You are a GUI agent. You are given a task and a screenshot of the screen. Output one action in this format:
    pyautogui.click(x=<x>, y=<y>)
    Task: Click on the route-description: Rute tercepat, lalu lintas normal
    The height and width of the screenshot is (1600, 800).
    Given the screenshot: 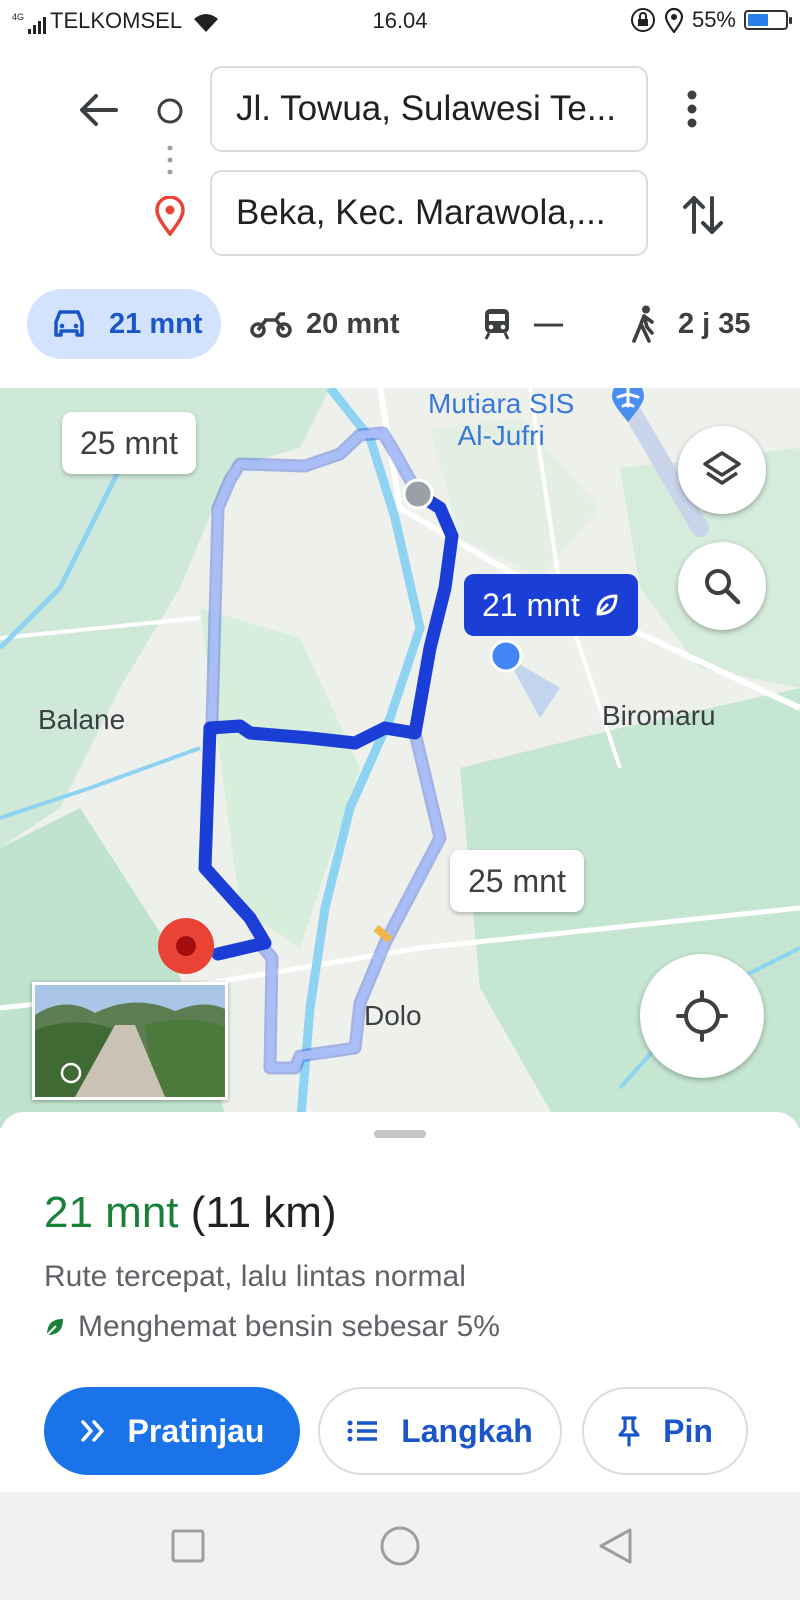 What is the action you would take?
    pyautogui.click(x=255, y=1276)
    